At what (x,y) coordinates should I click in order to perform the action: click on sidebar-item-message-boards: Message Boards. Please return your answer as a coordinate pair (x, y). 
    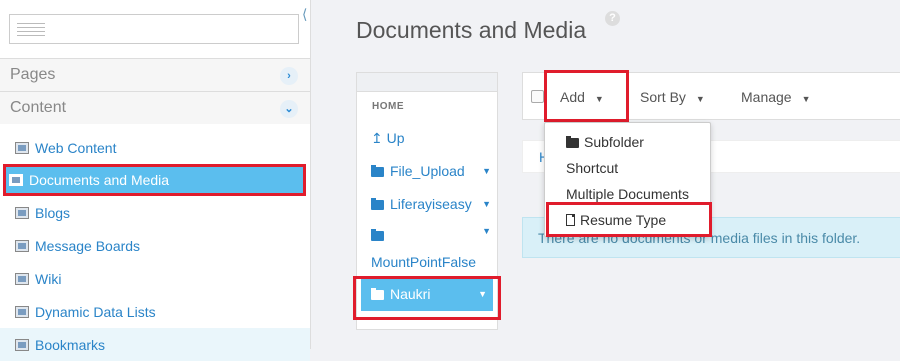
    Looking at the image, I should click on (155, 245).